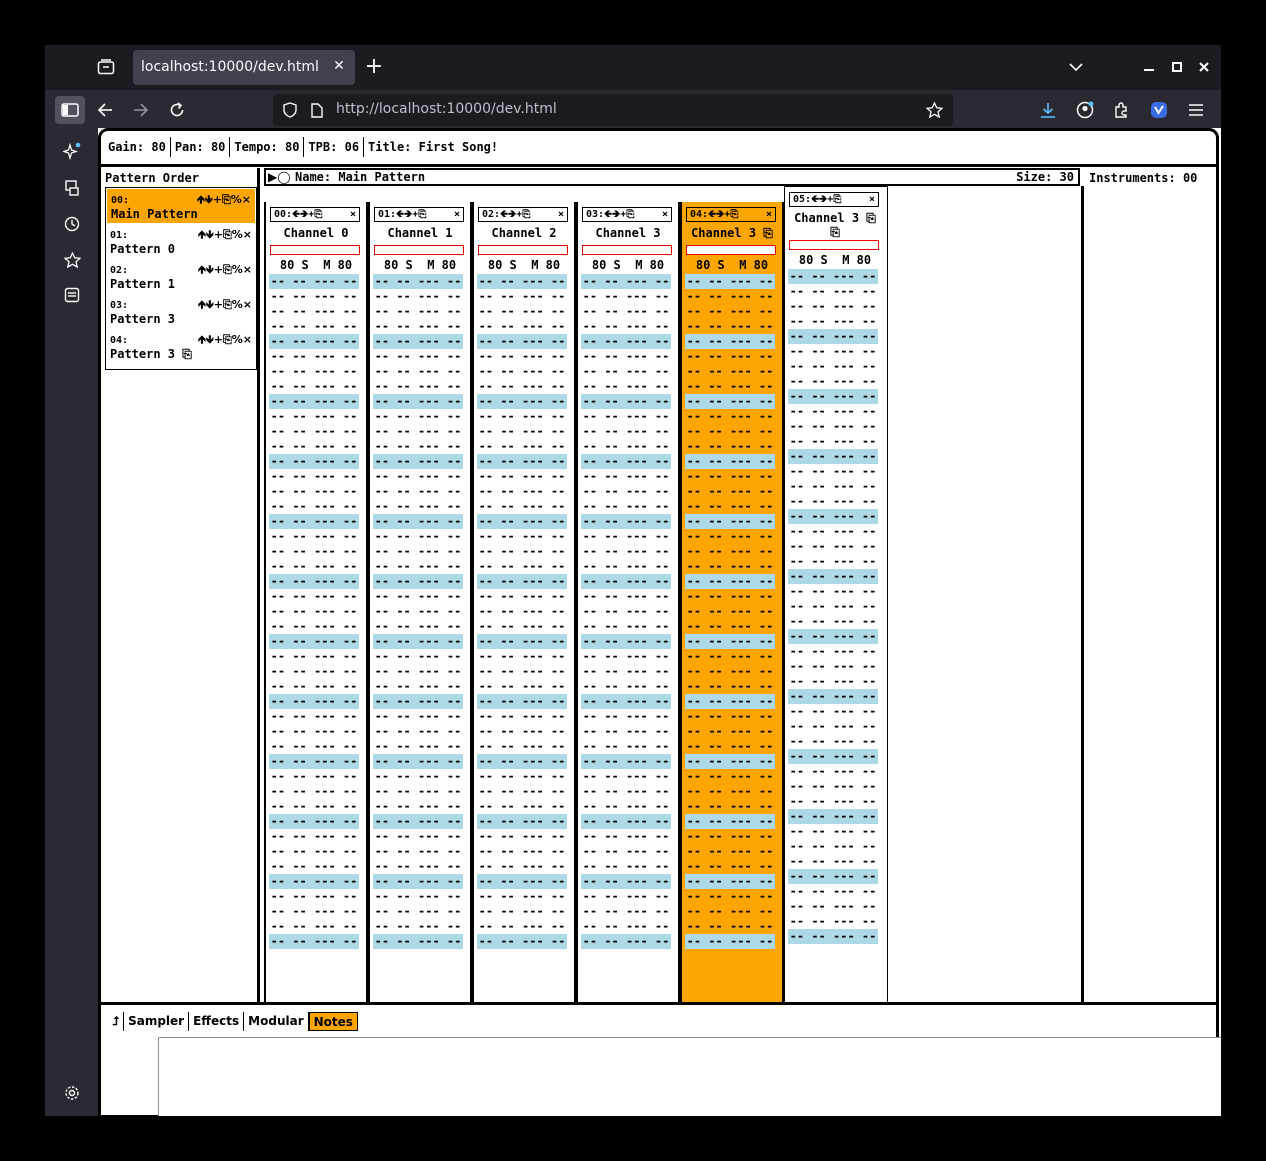 The height and width of the screenshot is (1161, 1266). I want to click on gain-setting: Gain: 80, so click(137, 147).